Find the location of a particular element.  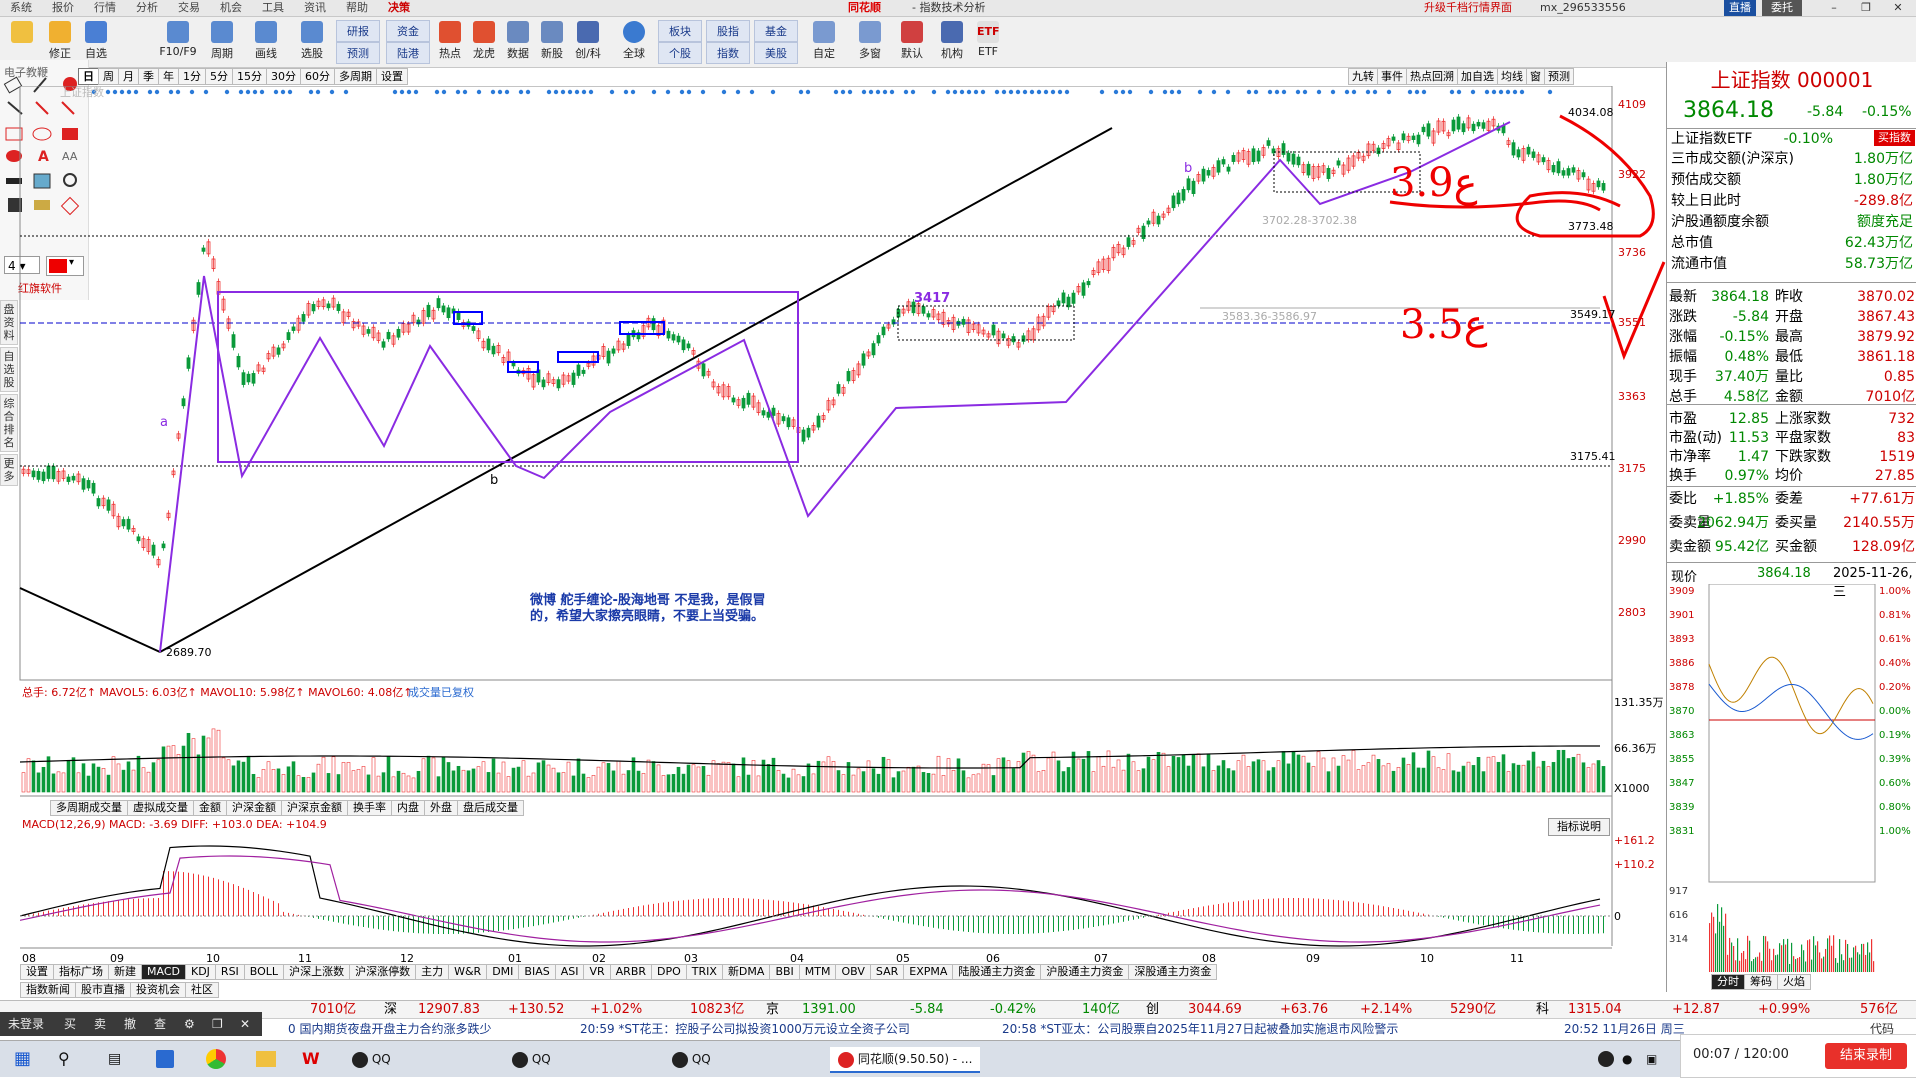

toolbar-futures: 股指 is located at coordinates (728, 31).